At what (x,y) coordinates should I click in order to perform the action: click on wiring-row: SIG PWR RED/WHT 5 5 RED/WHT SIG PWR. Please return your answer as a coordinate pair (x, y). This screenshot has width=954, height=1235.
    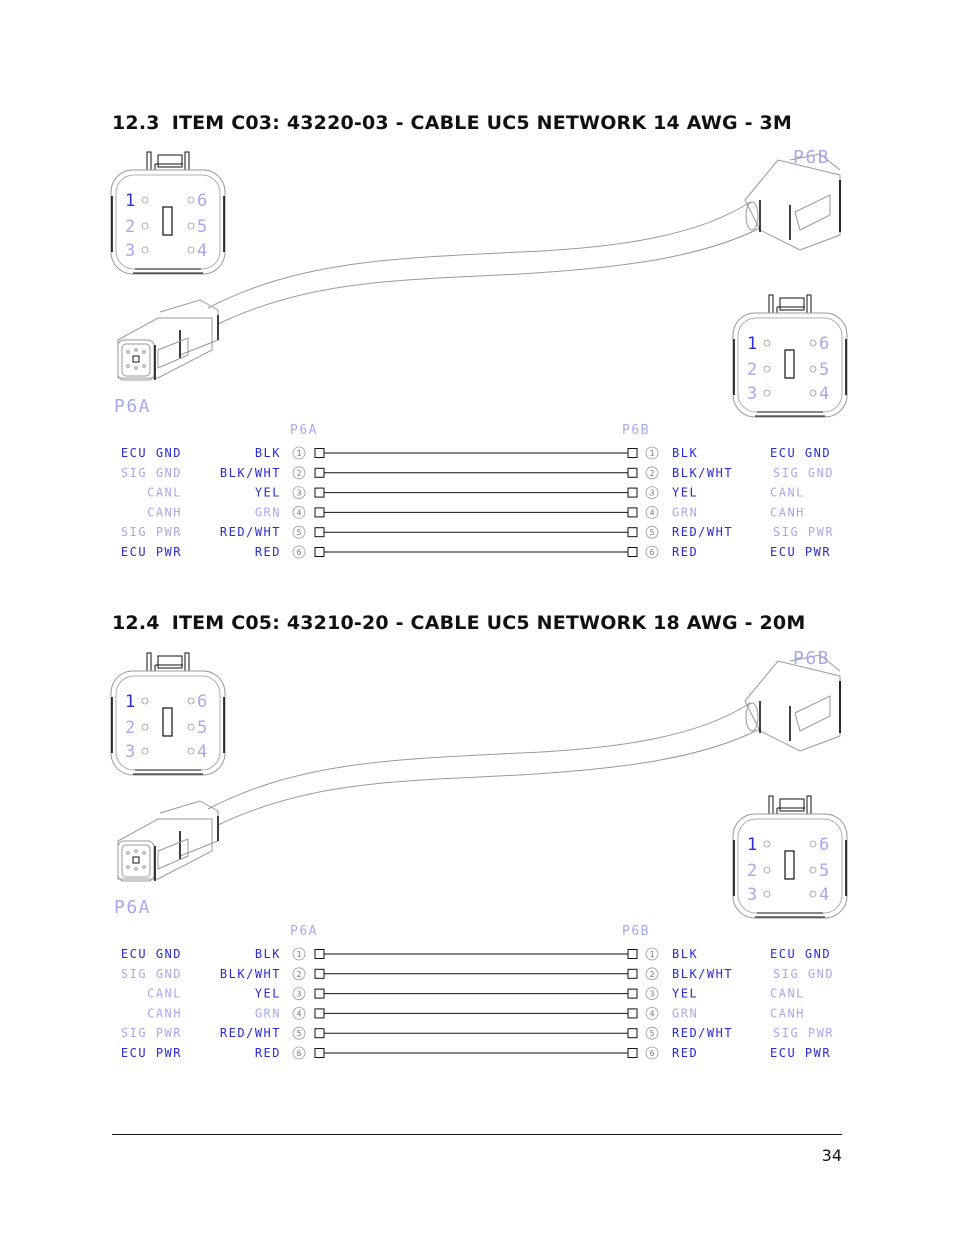
    Looking at the image, I should click on (477, 532).